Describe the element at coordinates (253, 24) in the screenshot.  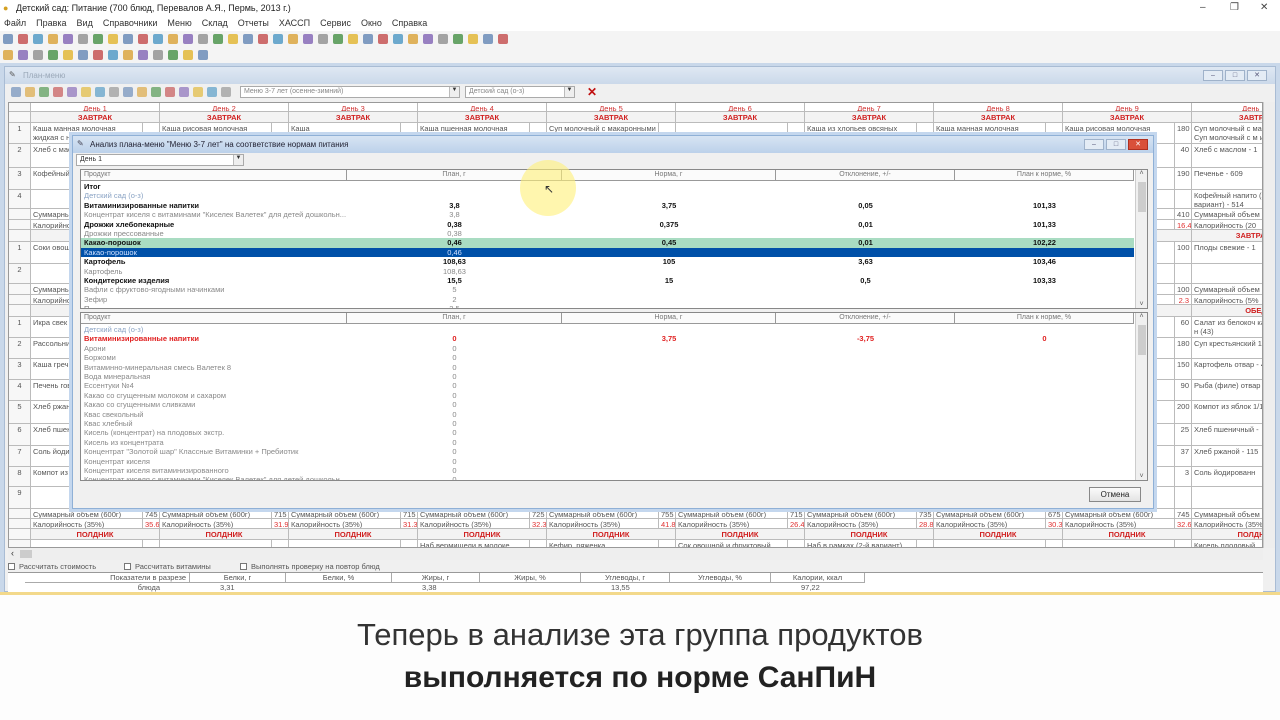
I see `menu-item: Отчеты` at that location.